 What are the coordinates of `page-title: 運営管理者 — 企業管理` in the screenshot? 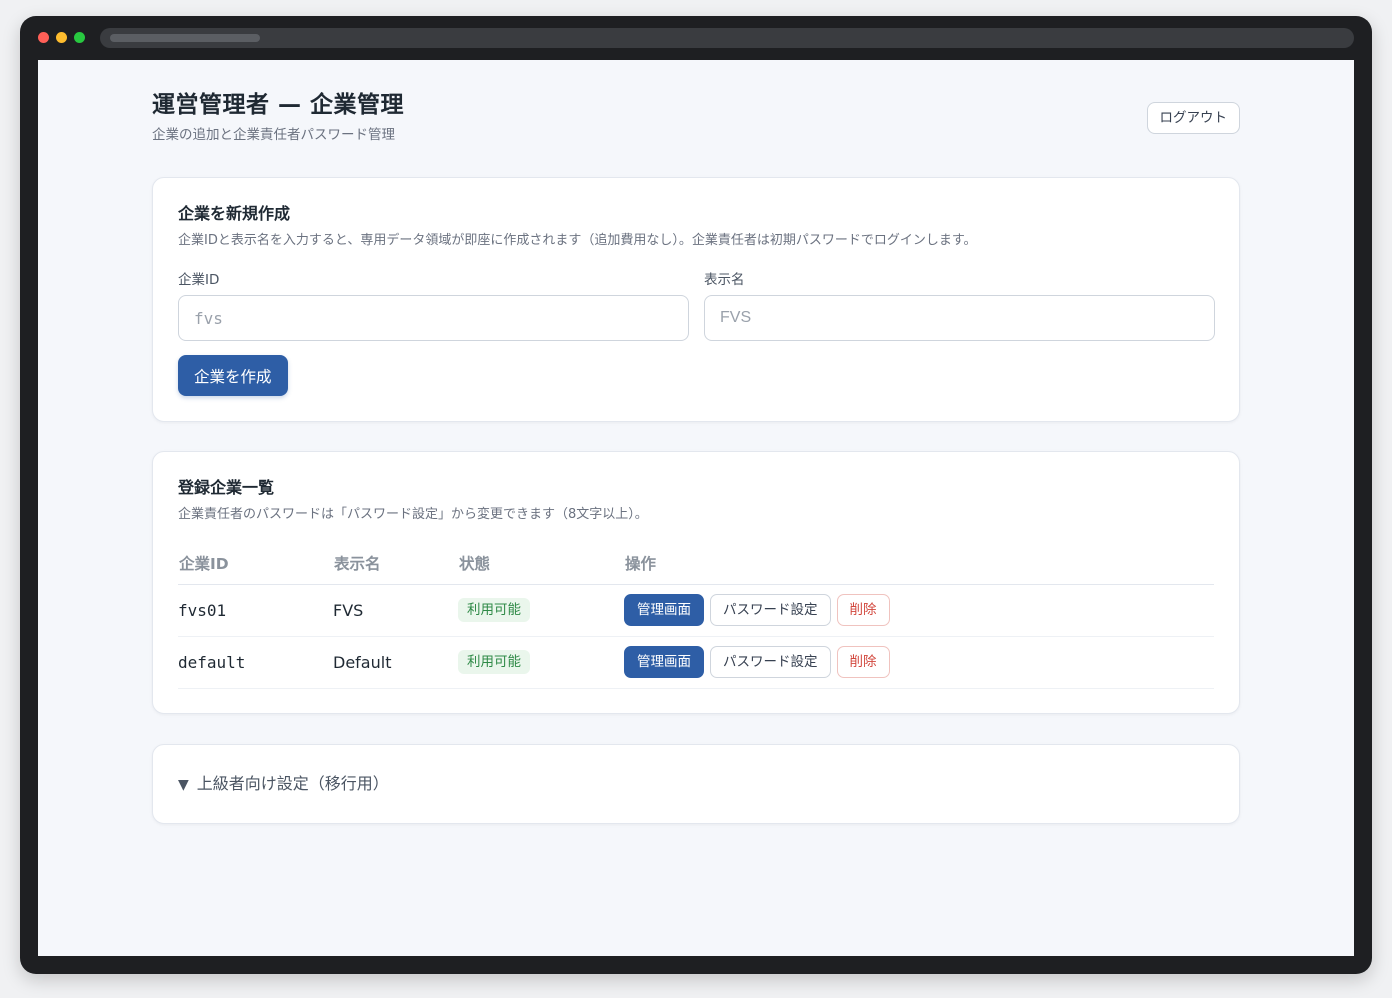 It's located at (278, 105).